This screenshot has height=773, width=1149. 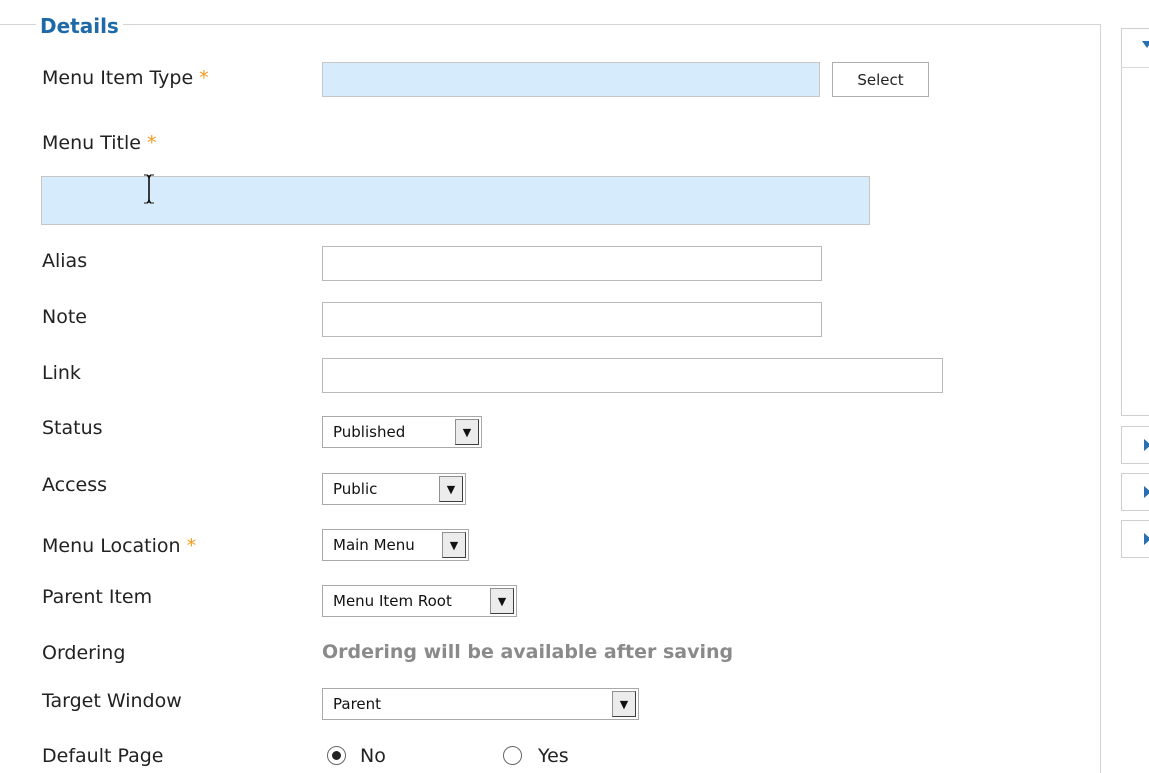 I want to click on access-select: Public ▼, so click(x=394, y=489).